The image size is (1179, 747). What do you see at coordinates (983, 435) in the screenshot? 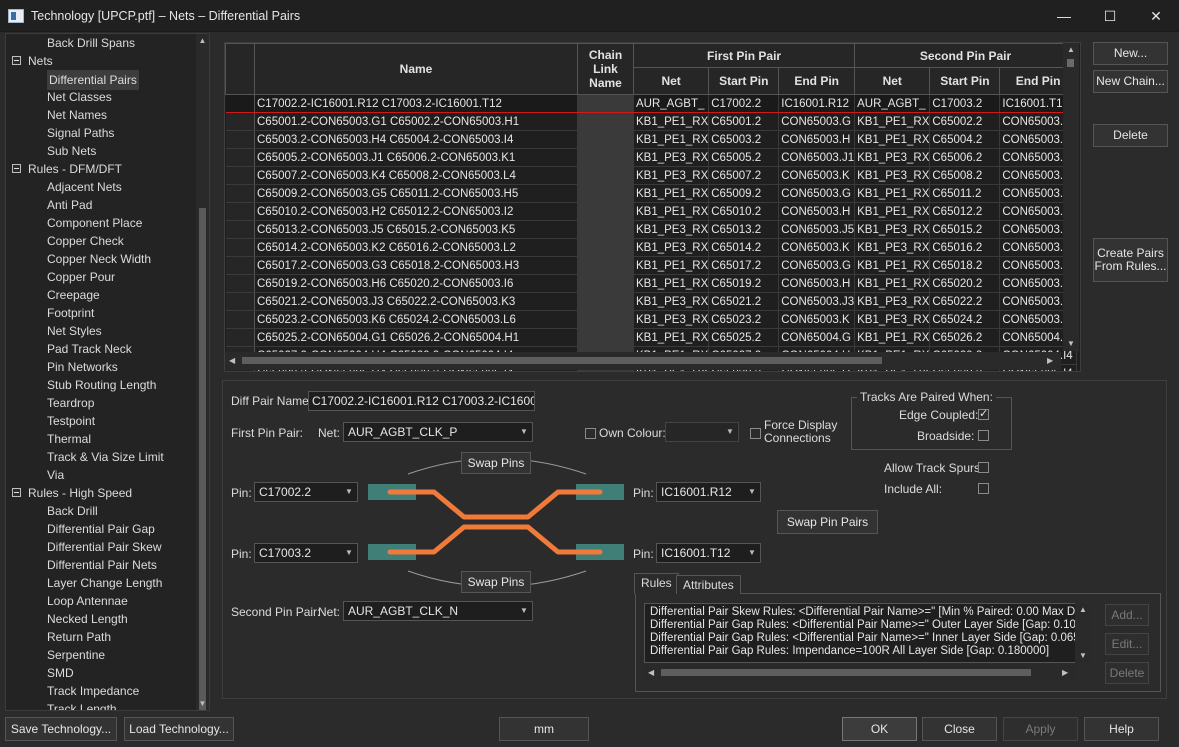
I see `broadside-checkbox` at bounding box center [983, 435].